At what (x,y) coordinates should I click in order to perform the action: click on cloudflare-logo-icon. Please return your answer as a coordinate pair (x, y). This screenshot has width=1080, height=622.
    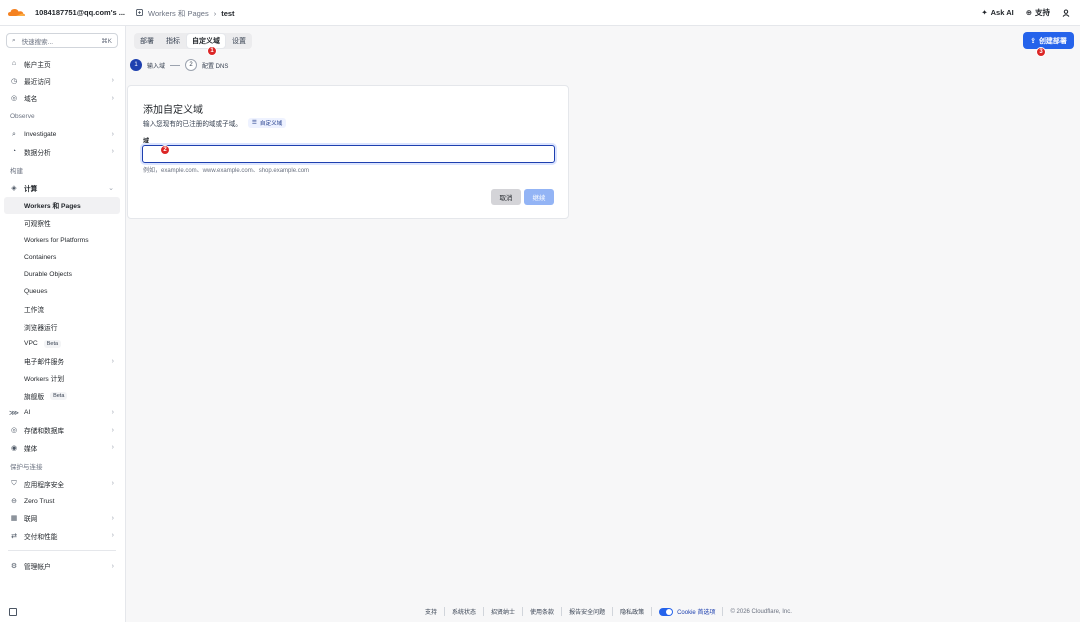
    Looking at the image, I should click on (16, 12).